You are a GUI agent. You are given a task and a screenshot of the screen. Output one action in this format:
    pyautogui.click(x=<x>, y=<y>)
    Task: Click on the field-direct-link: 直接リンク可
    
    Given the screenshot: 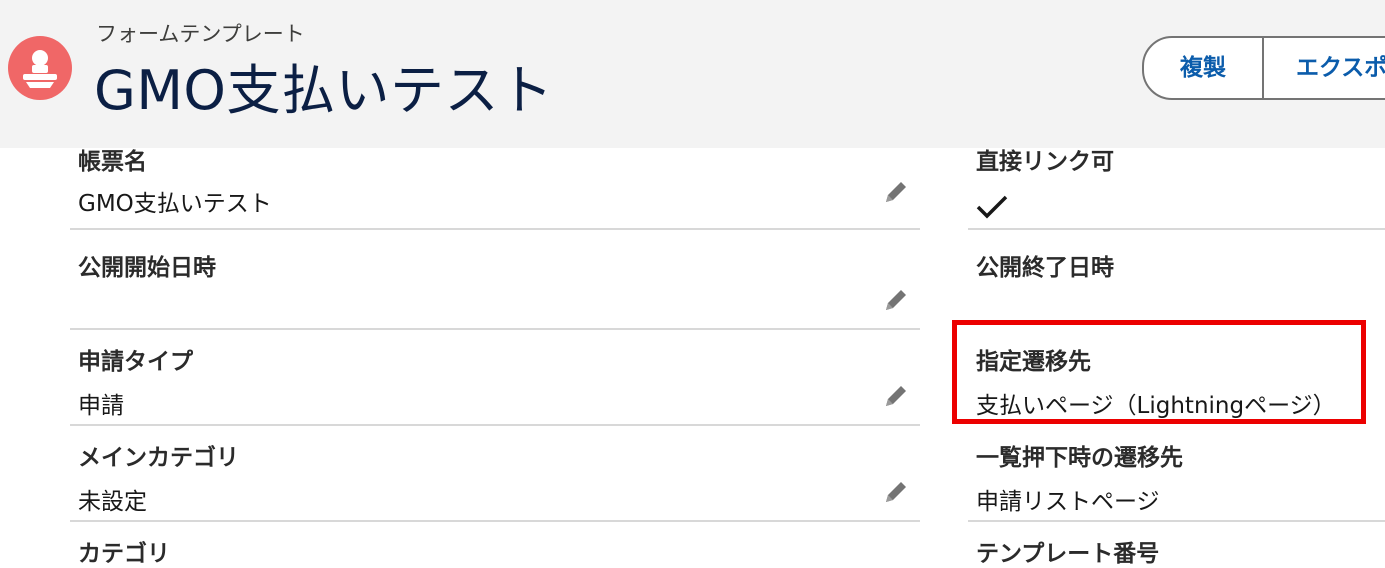 What is the action you would take?
    pyautogui.click(x=1176, y=184)
    